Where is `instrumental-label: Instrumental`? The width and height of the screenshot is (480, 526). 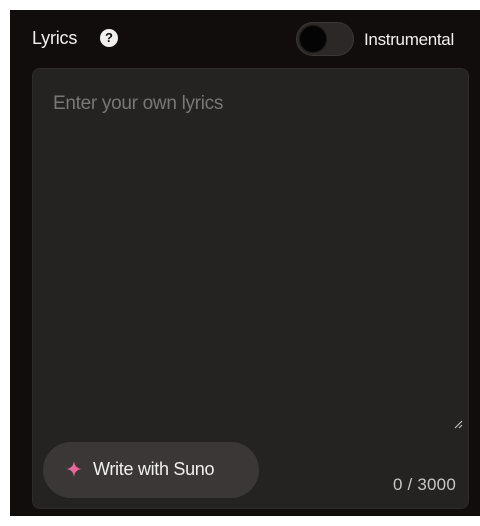 instrumental-label: Instrumental is located at coordinates (409, 39).